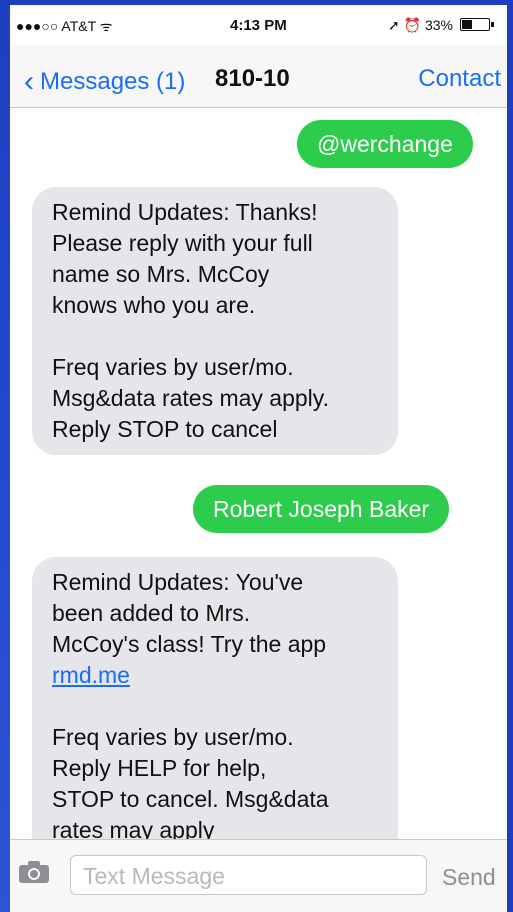 This screenshot has width=513, height=912. Describe the element at coordinates (34, 872) in the screenshot. I see `camera-icon` at that location.